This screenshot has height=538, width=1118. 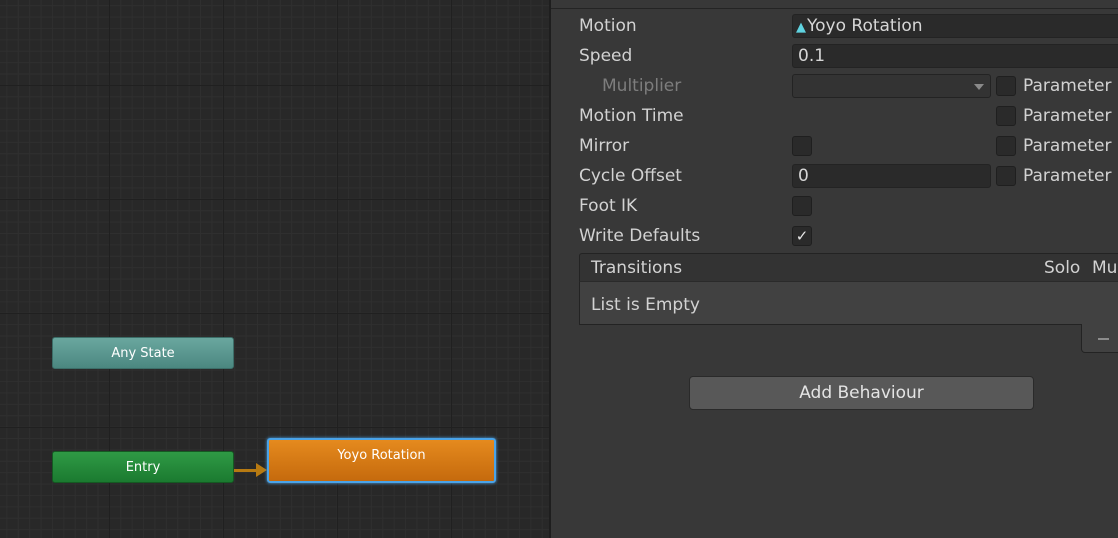 I want to click on mirror-label: Mirror, so click(x=604, y=146).